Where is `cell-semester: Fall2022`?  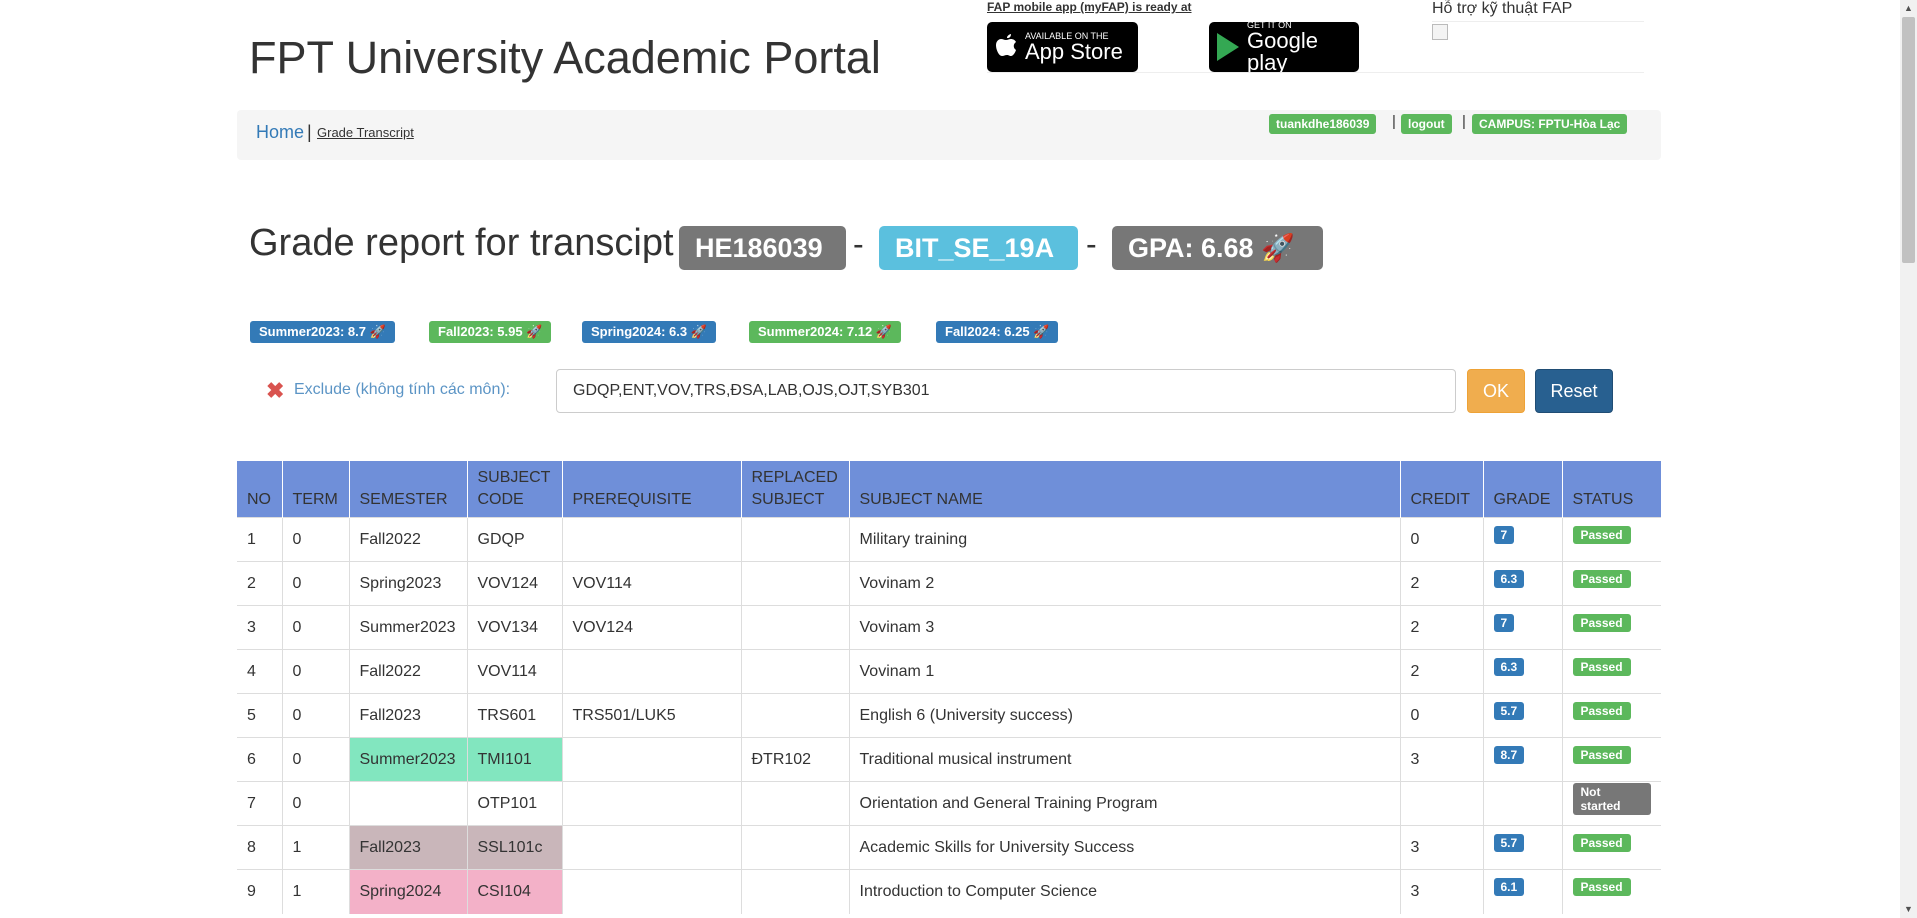 cell-semester: Fall2022 is located at coordinates (408, 671).